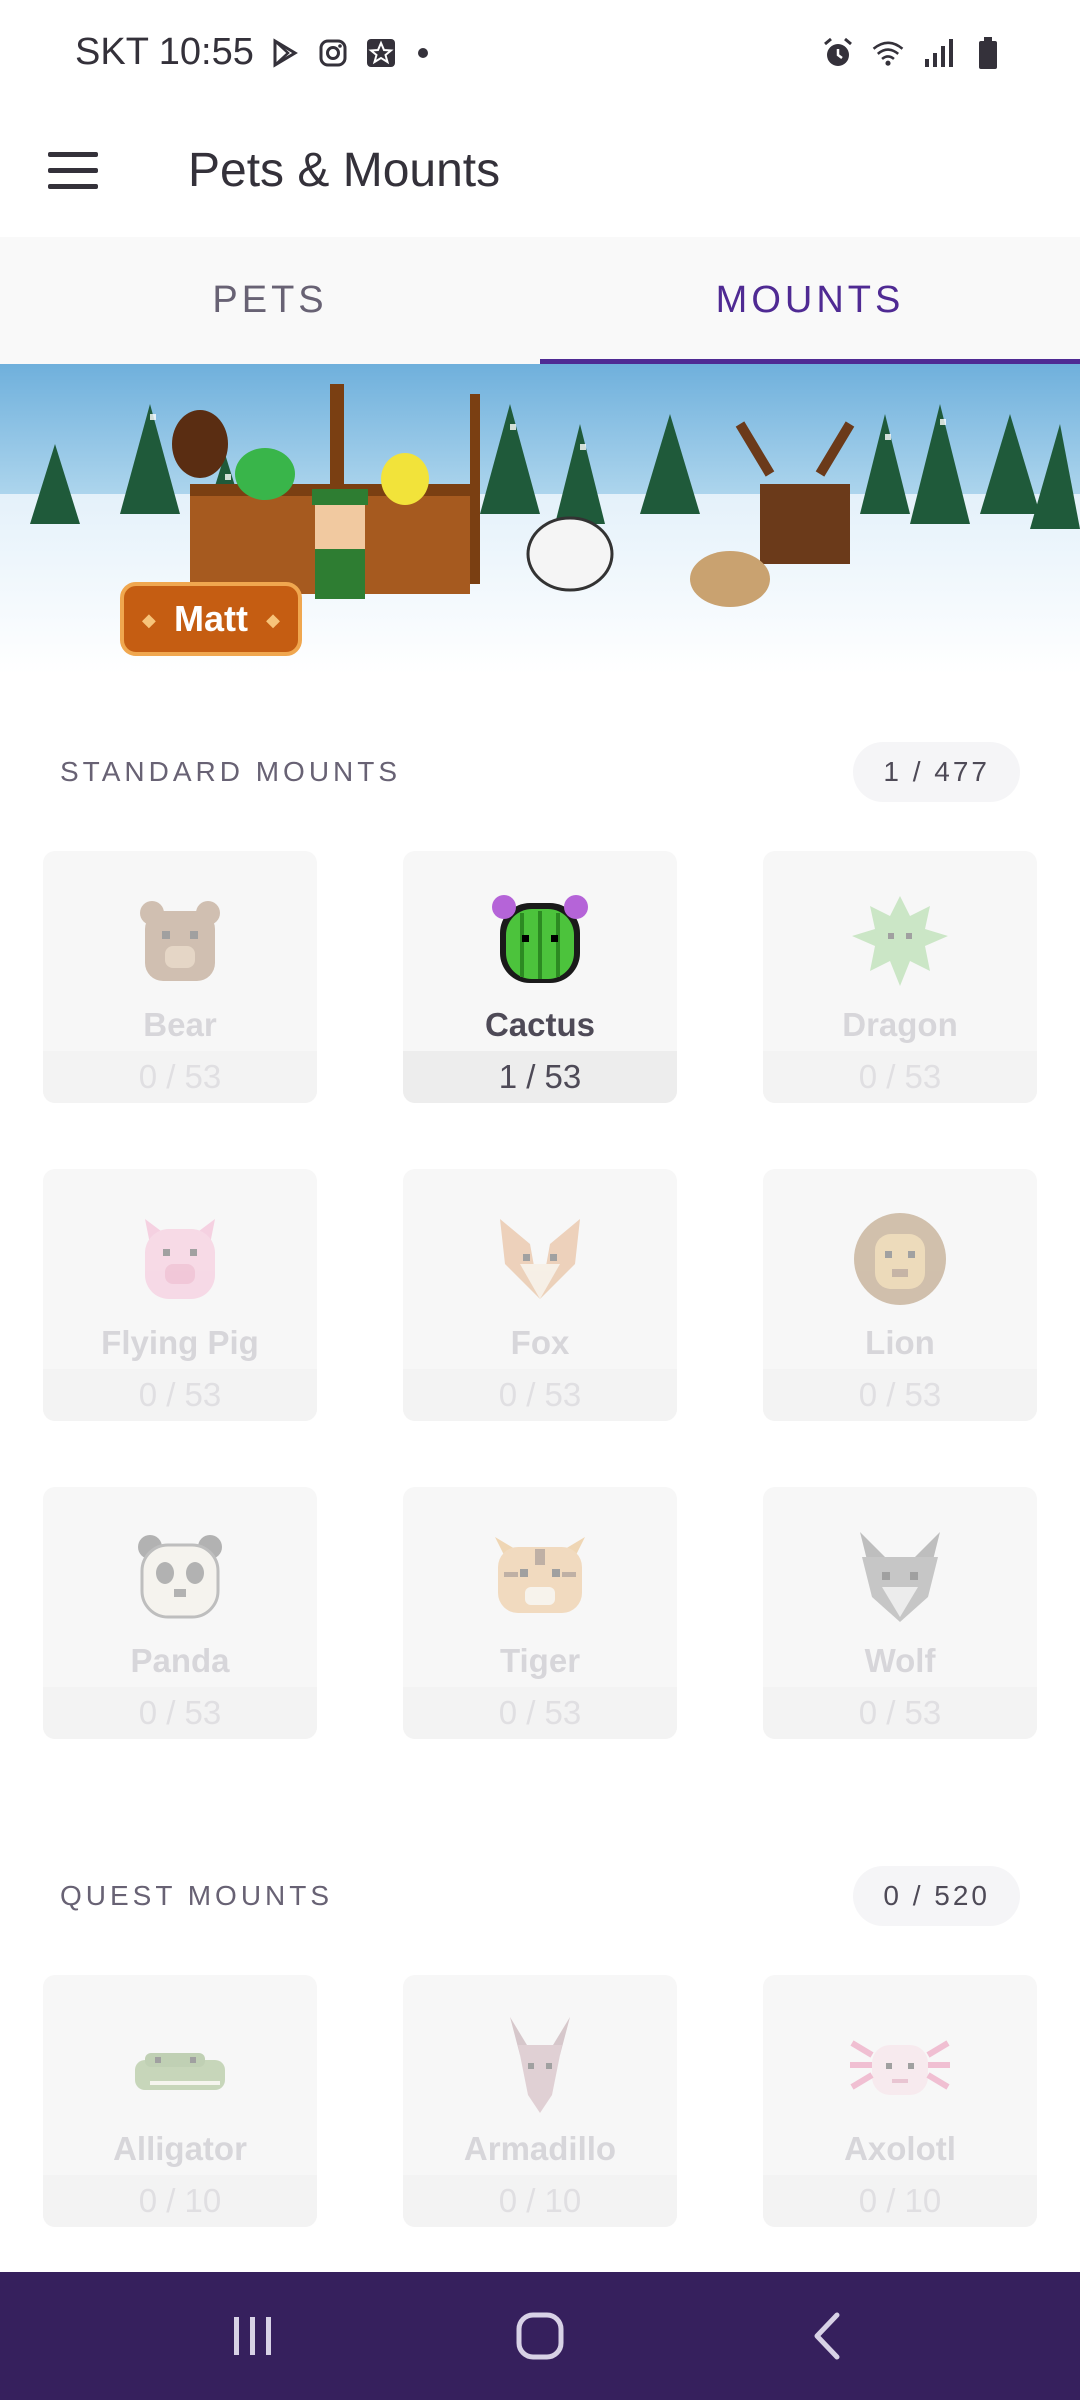  What do you see at coordinates (900, 1024) in the screenshot?
I see `mount-name: Dragon` at bounding box center [900, 1024].